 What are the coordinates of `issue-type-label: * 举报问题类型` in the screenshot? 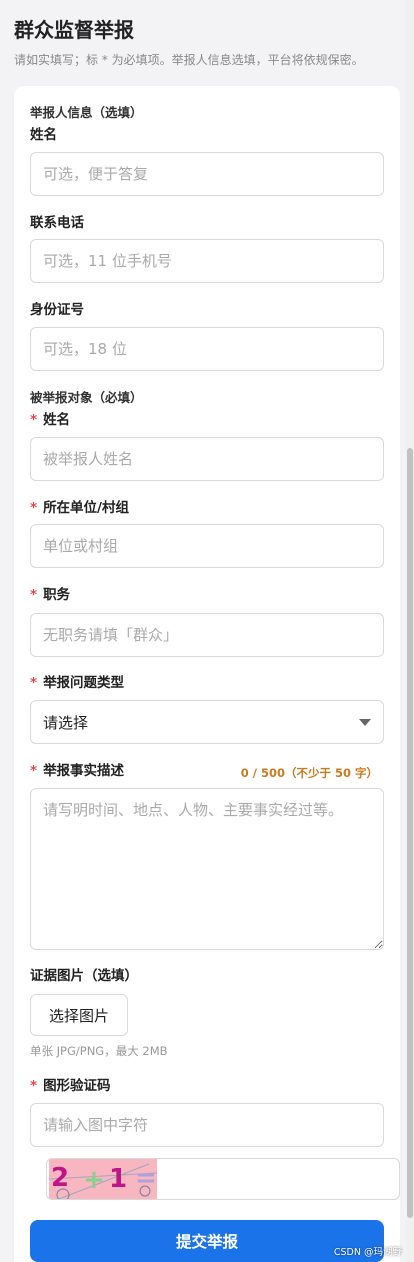 It's located at (77, 683).